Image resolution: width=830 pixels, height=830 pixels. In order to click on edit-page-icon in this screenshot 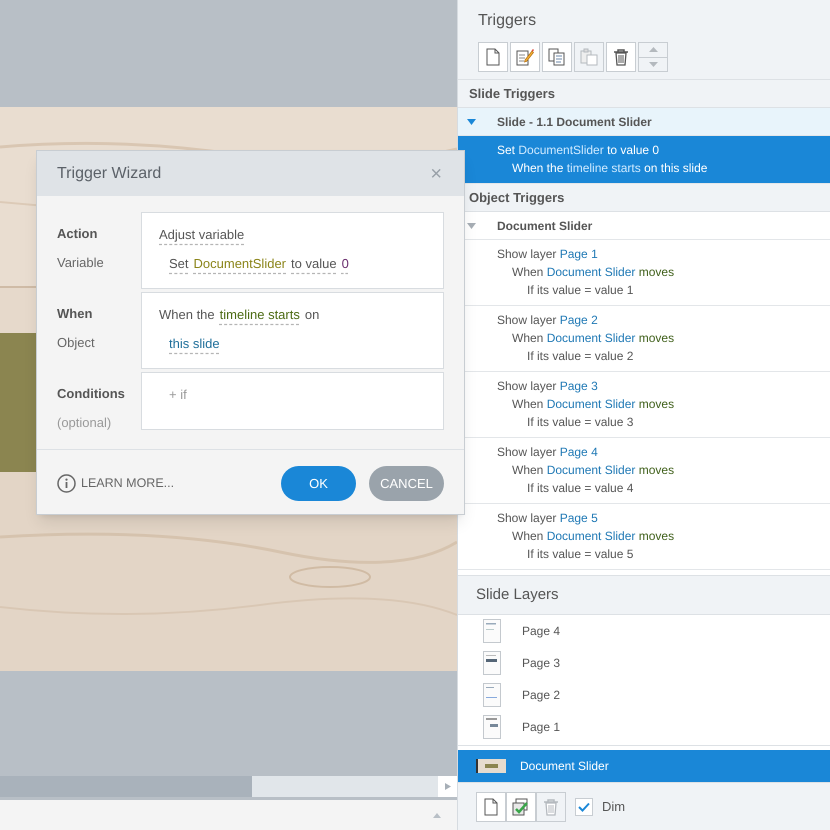, I will do `click(525, 57)`.